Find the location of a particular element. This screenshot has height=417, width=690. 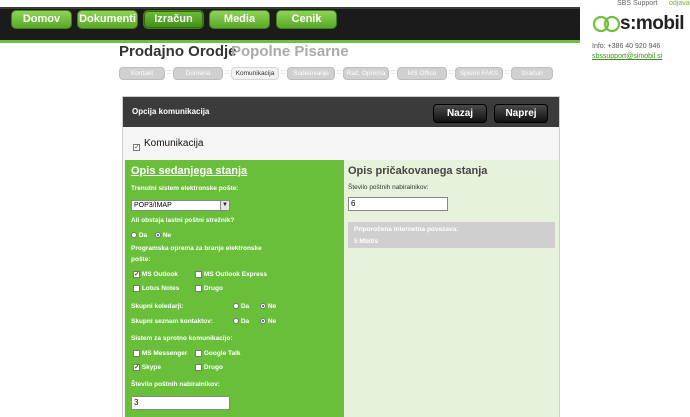

step-rac-oprema: Rač. Oprema is located at coordinates (366, 73).